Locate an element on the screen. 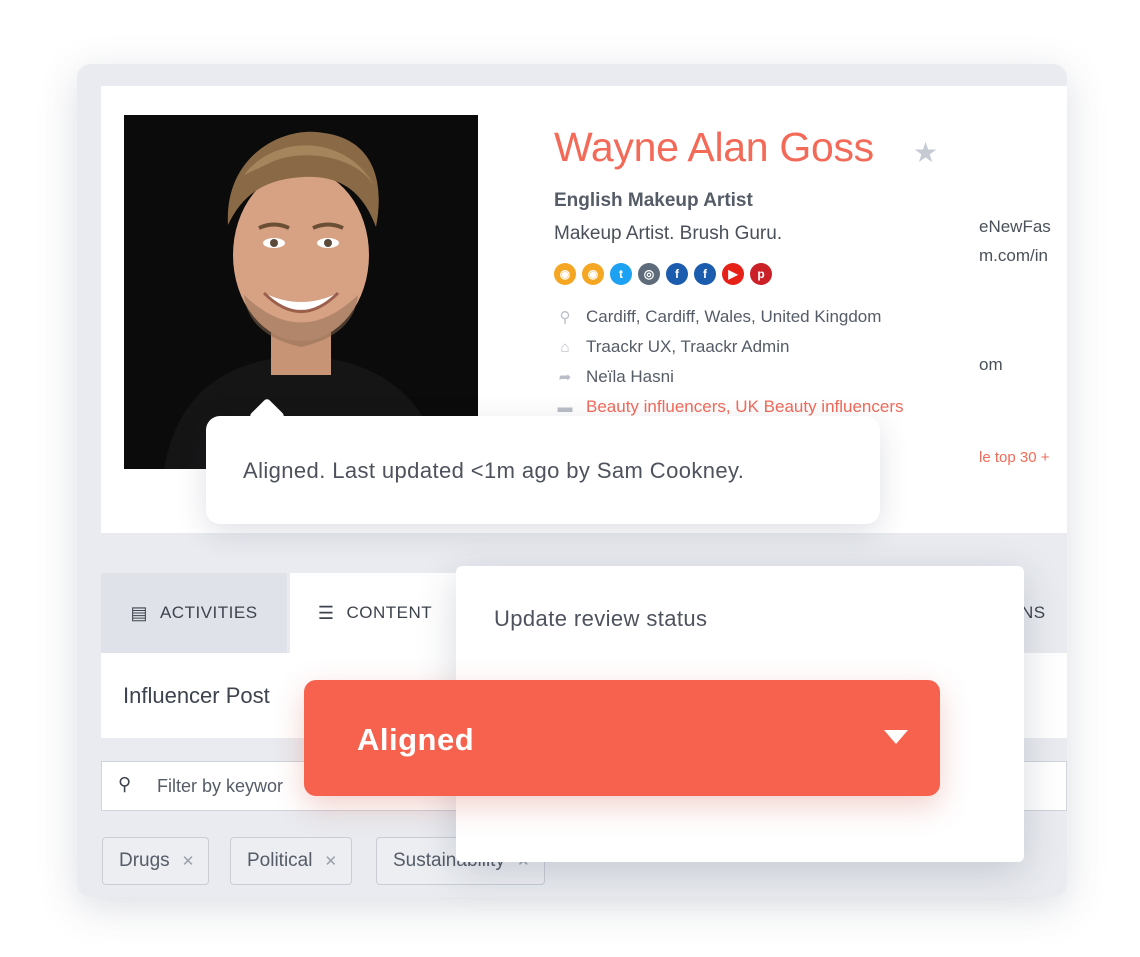 The image size is (1140, 957). tab-partial: NS is located at coordinates (1044, 613).